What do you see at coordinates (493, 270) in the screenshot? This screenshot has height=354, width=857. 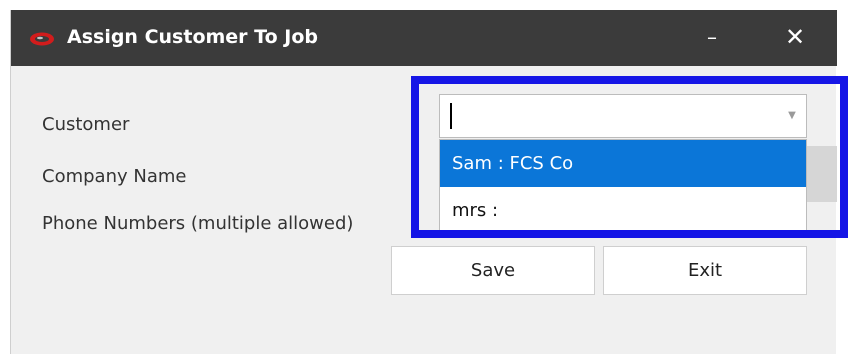 I see `save-button: Save` at bounding box center [493, 270].